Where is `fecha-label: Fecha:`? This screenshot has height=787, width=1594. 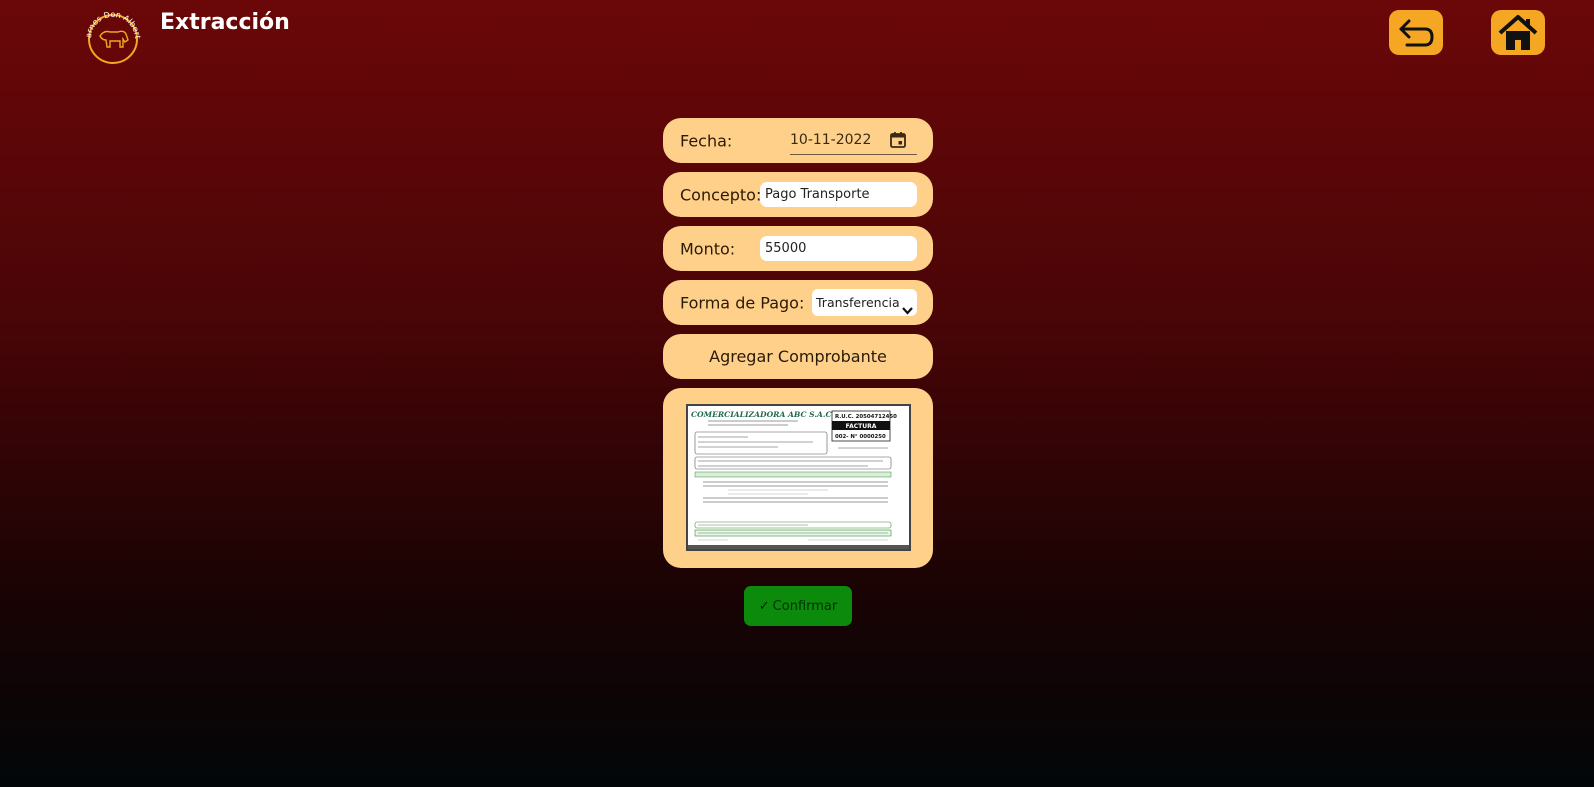
fecha-label: Fecha: is located at coordinates (706, 140).